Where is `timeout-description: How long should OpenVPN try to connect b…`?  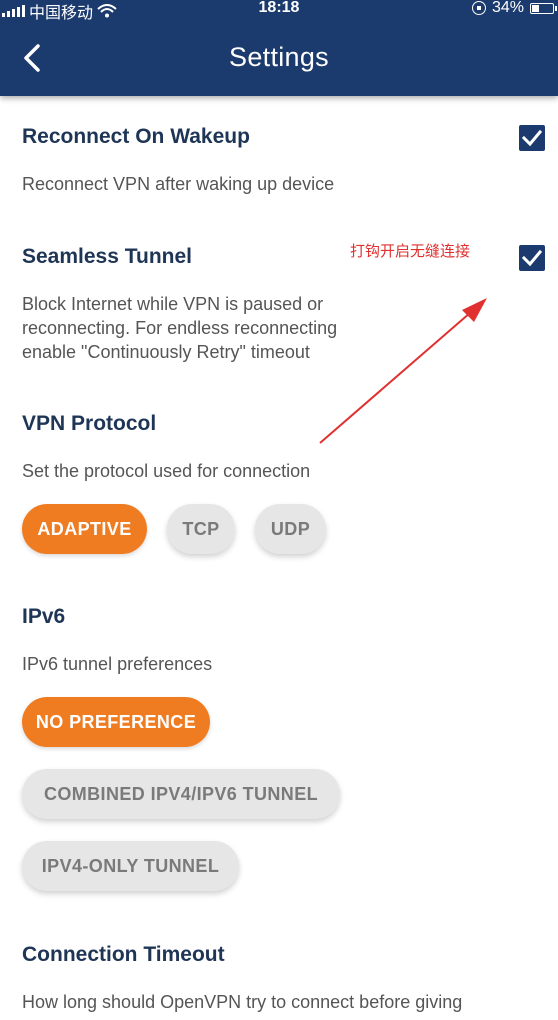 timeout-description: How long should OpenVPN try to connect b… is located at coordinates (242, 1002).